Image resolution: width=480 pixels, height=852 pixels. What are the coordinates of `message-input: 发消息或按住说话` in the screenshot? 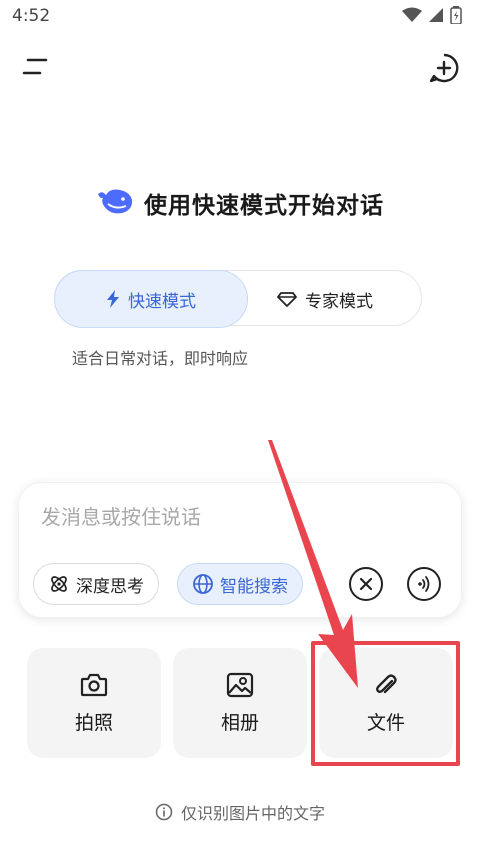 It's located at (121, 515).